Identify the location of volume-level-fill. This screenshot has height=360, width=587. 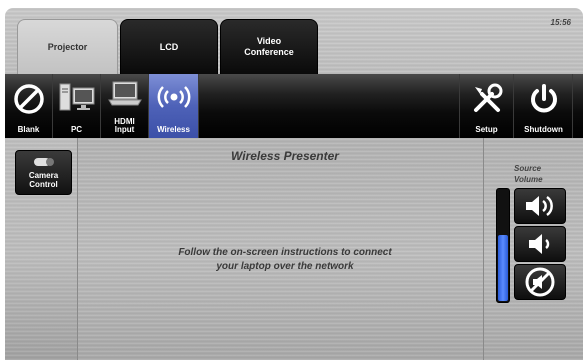
(503, 268).